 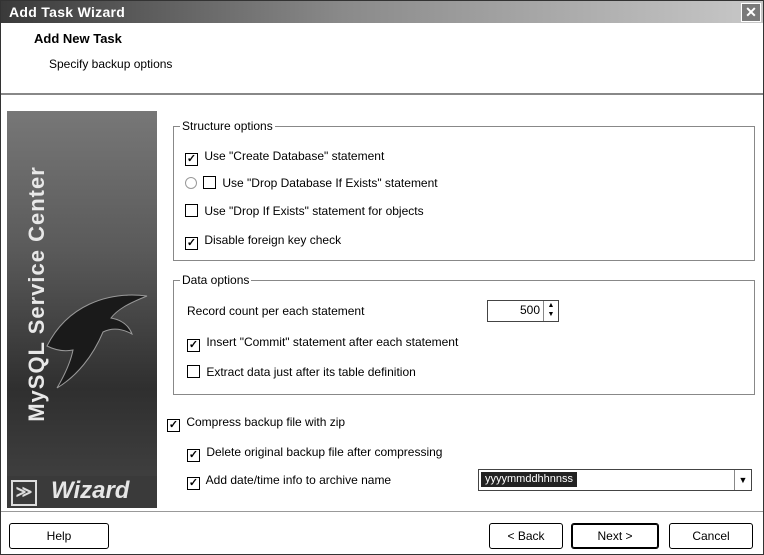 What do you see at coordinates (382, 12) in the screenshot?
I see `title-bar: Add Task Wizard ✕` at bounding box center [382, 12].